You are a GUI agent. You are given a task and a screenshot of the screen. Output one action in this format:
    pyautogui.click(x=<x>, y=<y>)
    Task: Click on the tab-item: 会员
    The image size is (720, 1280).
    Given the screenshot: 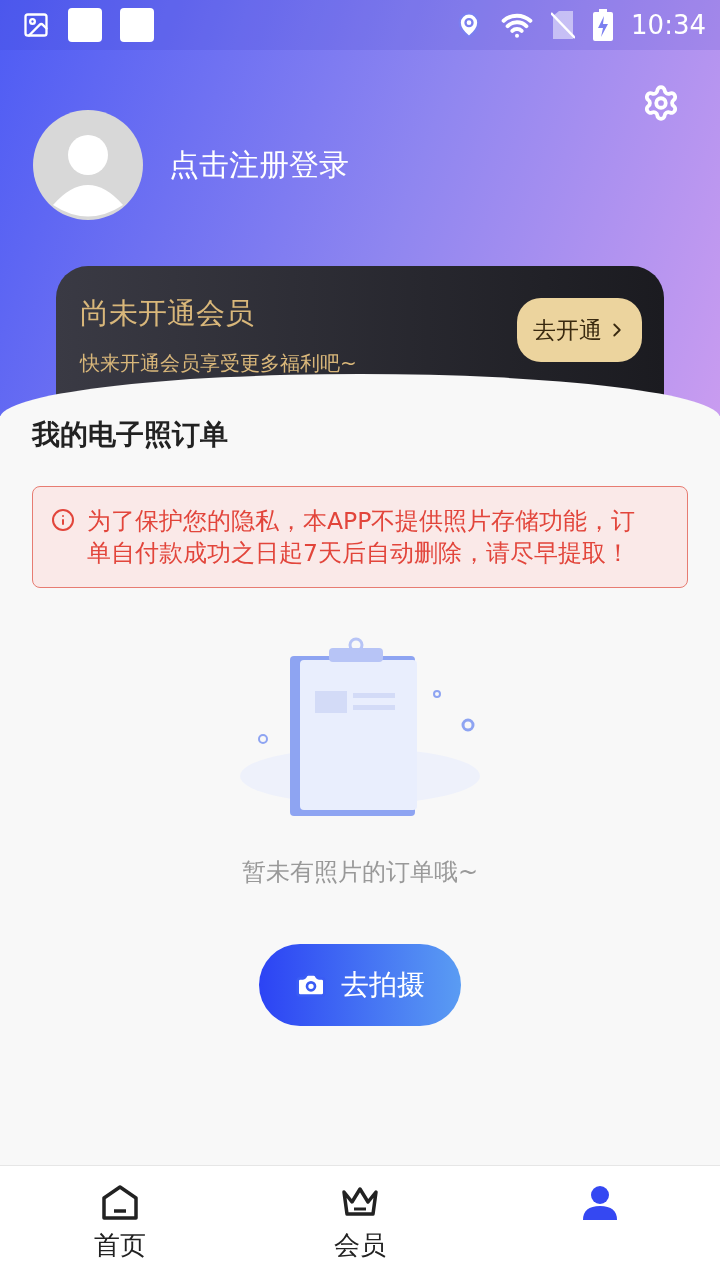 What is the action you would take?
    pyautogui.click(x=360, y=1223)
    